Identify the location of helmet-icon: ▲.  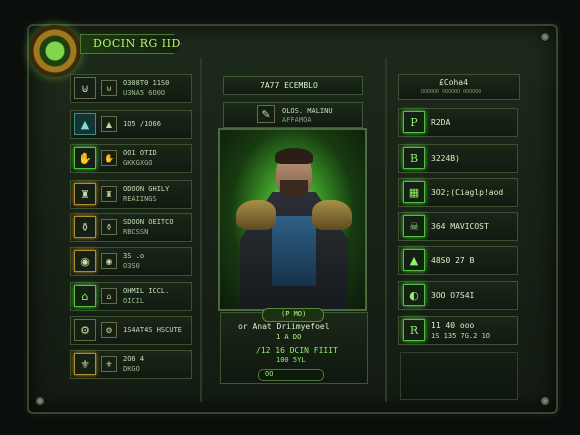
(85, 124).